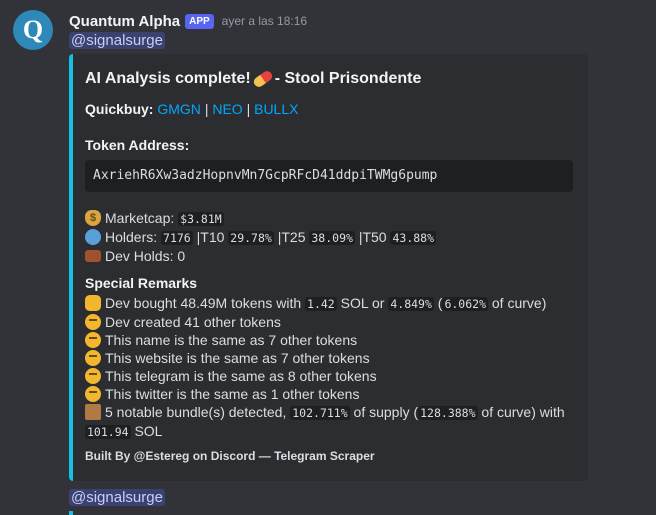 The width and height of the screenshot is (656, 515). Describe the element at coordinates (411, 304) in the screenshot. I see `dev-bought-pct: 4.849%` at that location.